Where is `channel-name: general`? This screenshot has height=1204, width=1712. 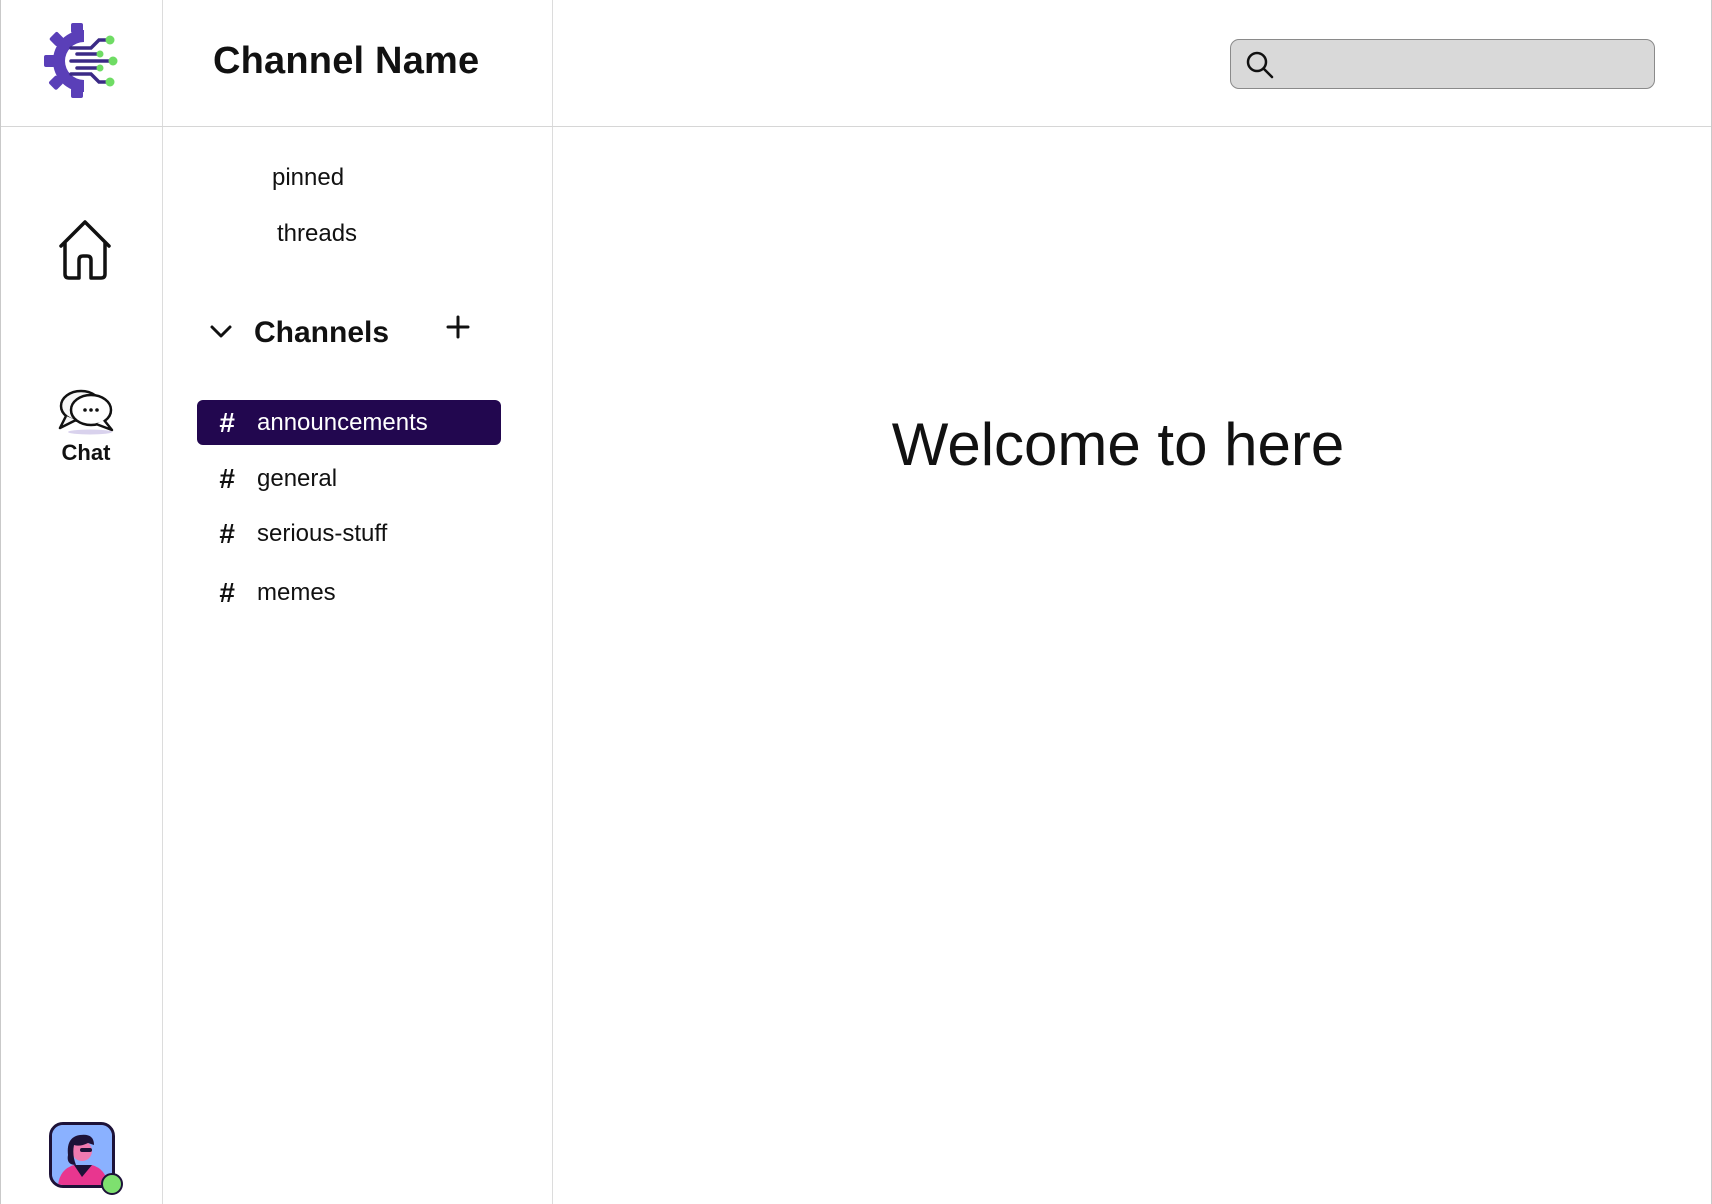 channel-name: general is located at coordinates (297, 478).